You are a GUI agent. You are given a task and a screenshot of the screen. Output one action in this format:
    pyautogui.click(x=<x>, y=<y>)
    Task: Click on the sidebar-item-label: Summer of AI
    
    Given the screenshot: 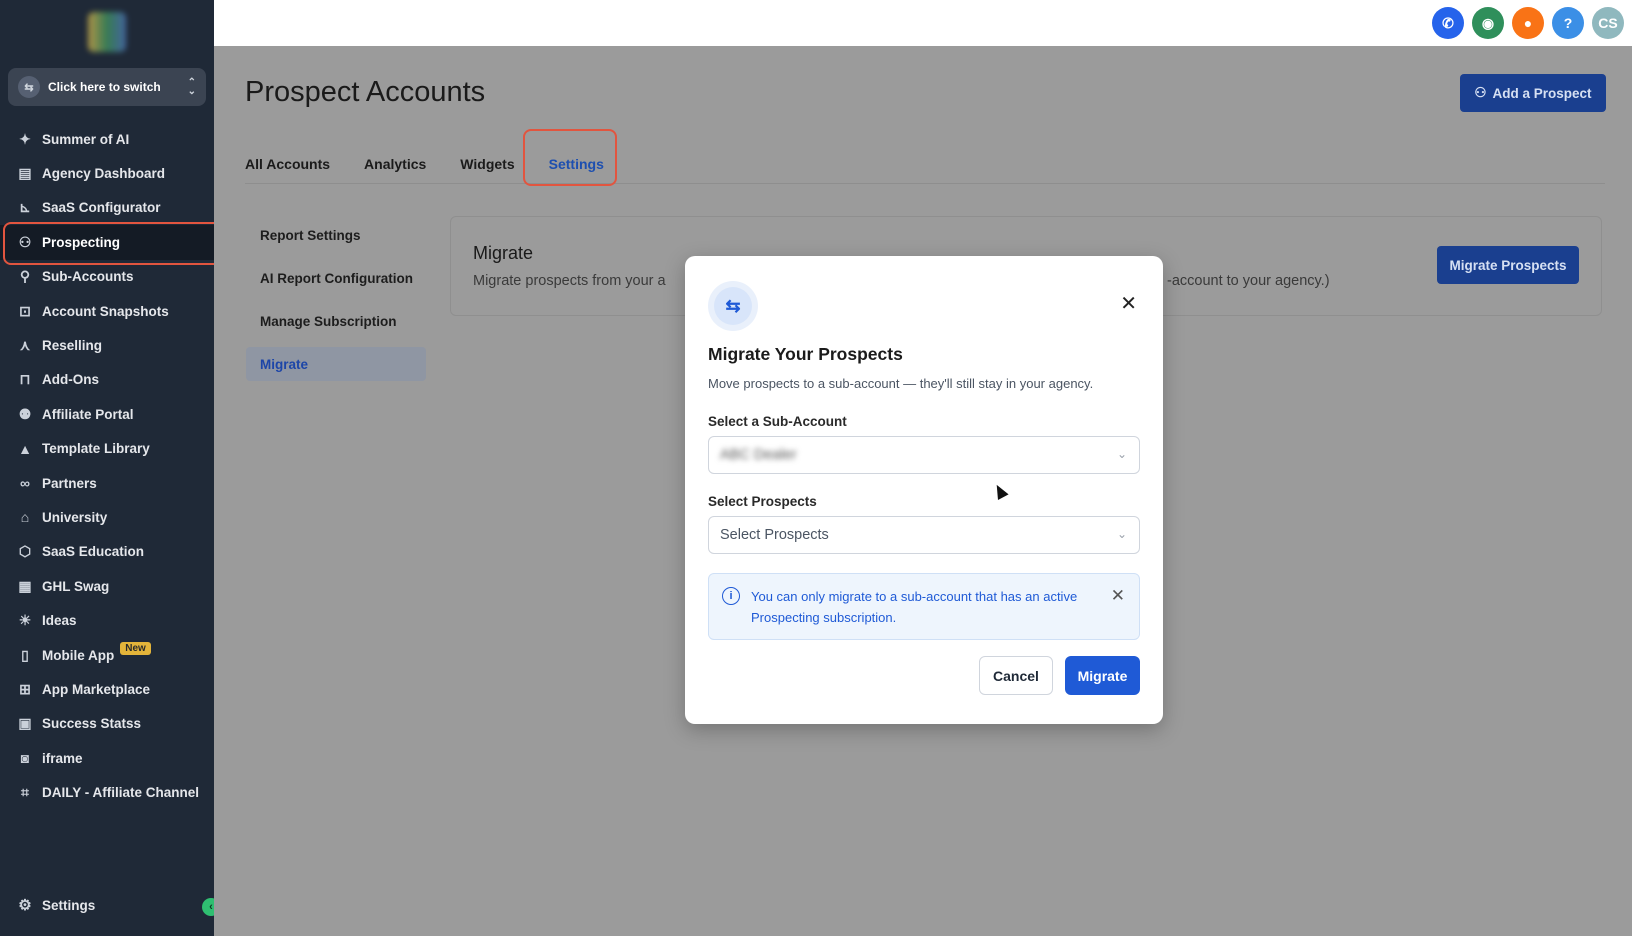 What is the action you would take?
    pyautogui.click(x=86, y=139)
    